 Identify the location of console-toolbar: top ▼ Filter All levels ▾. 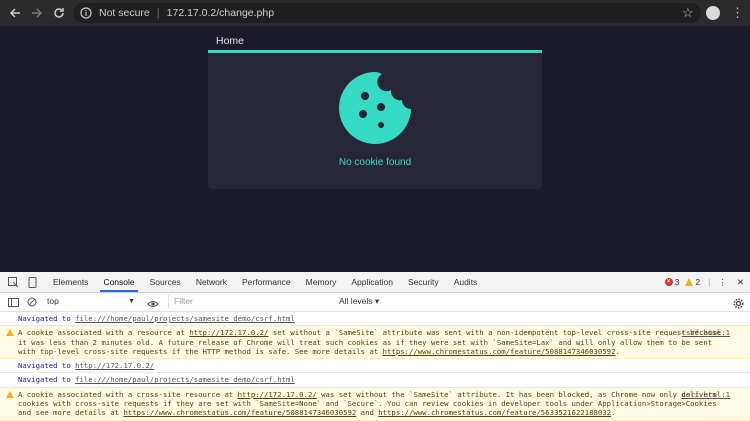
(375, 302).